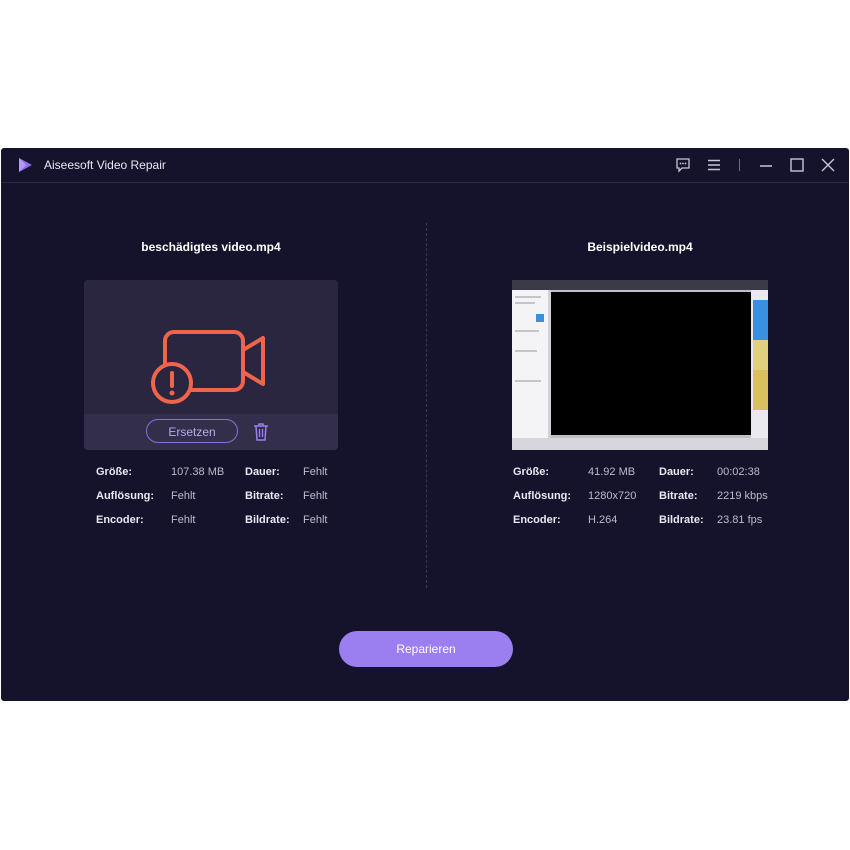  Describe the element at coordinates (797, 165) in the screenshot. I see `maximize-icon` at that location.